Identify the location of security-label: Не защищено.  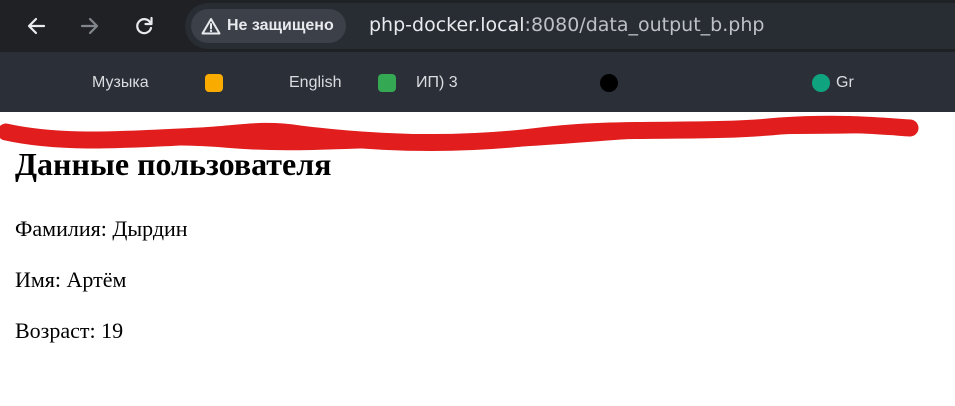
(280, 25).